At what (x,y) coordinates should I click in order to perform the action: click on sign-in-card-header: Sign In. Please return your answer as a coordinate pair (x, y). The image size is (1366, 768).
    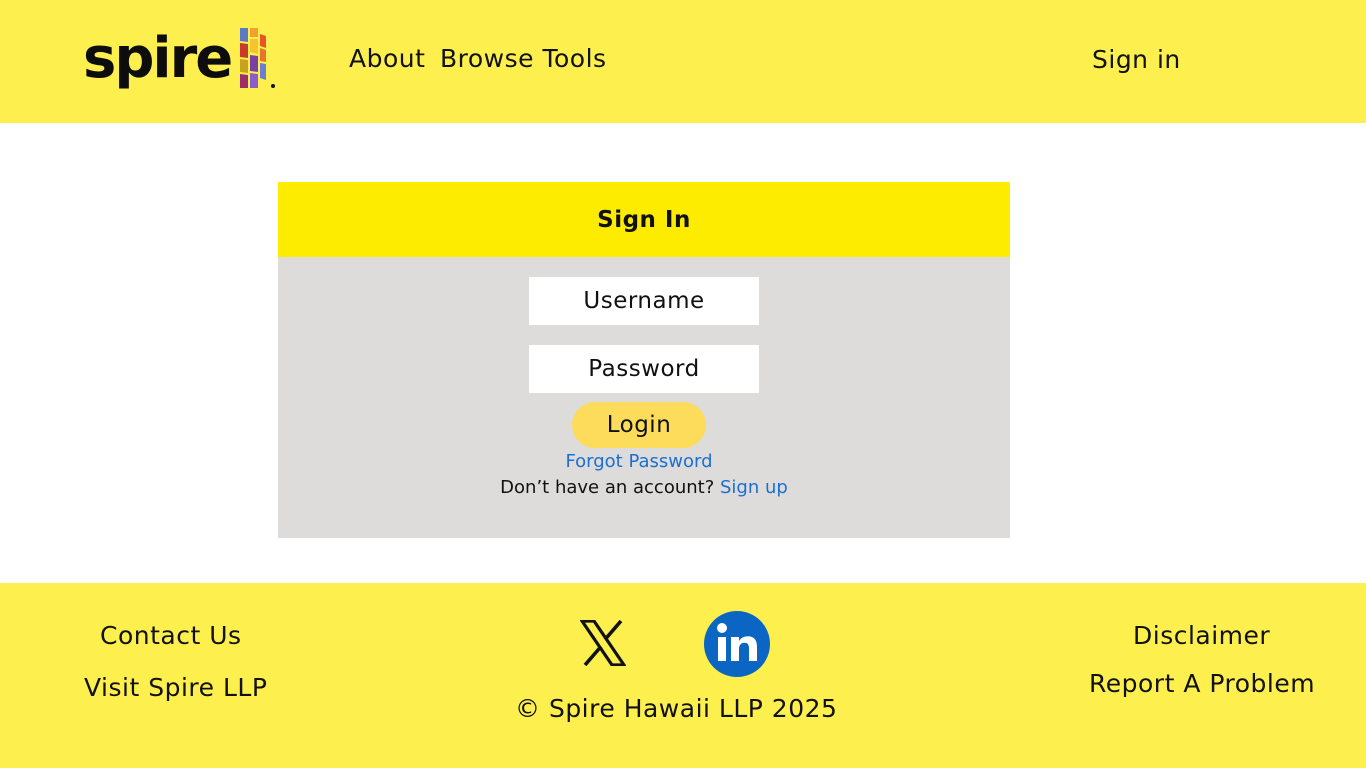
    Looking at the image, I should click on (644, 219).